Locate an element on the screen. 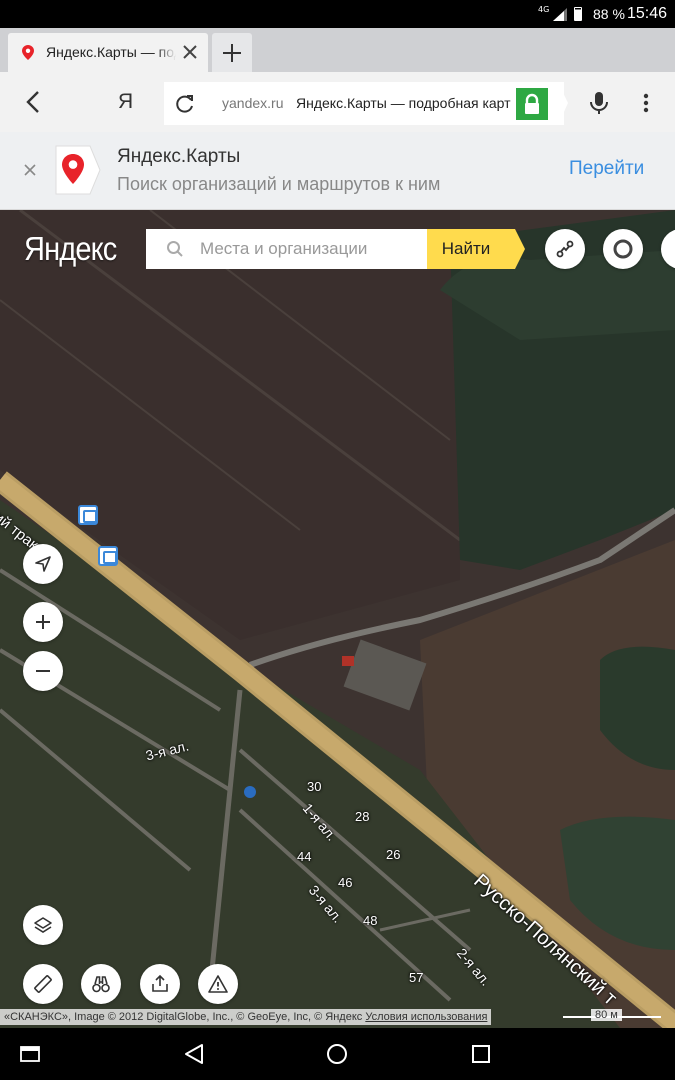 Image resolution: width=675 pixels, height=1080 pixels. house-number: 30 is located at coordinates (314, 786).